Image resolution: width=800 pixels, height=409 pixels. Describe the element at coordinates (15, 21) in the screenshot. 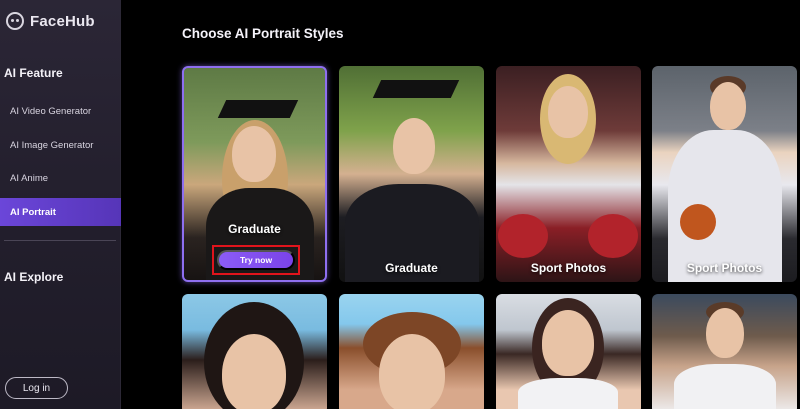

I see `facehub-logo-icon` at that location.